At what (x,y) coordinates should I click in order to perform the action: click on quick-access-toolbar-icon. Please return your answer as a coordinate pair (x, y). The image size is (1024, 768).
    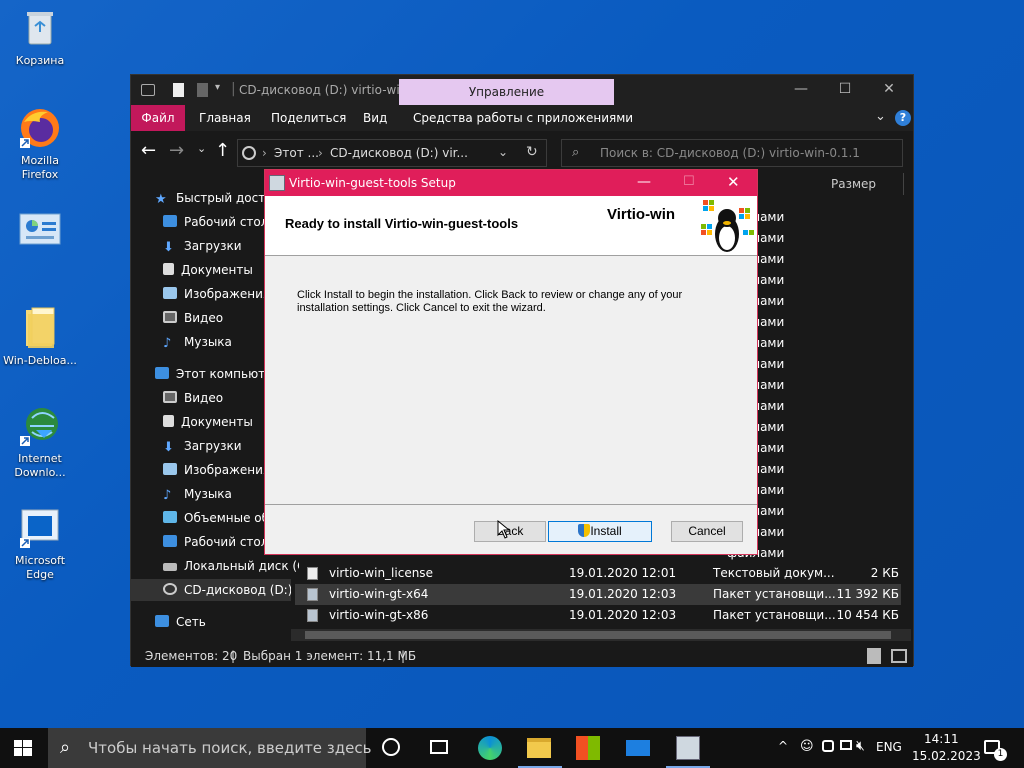
    Looking at the image, I should click on (148, 90).